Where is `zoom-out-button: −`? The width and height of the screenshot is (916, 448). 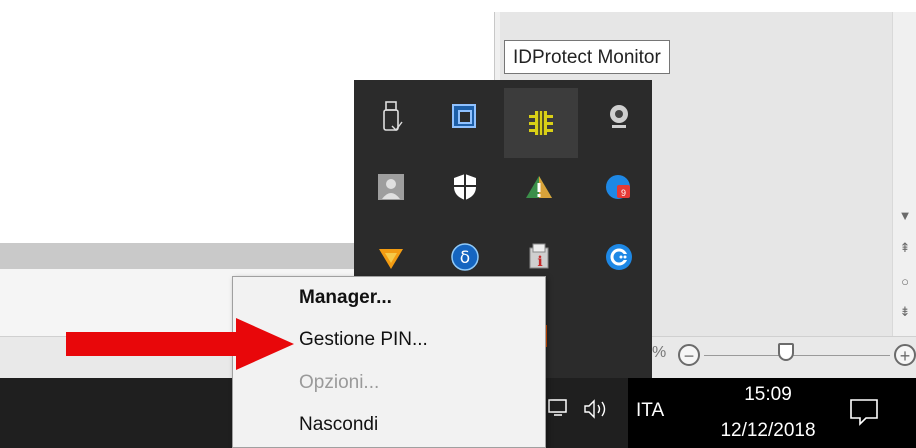 zoom-out-button: − is located at coordinates (689, 355).